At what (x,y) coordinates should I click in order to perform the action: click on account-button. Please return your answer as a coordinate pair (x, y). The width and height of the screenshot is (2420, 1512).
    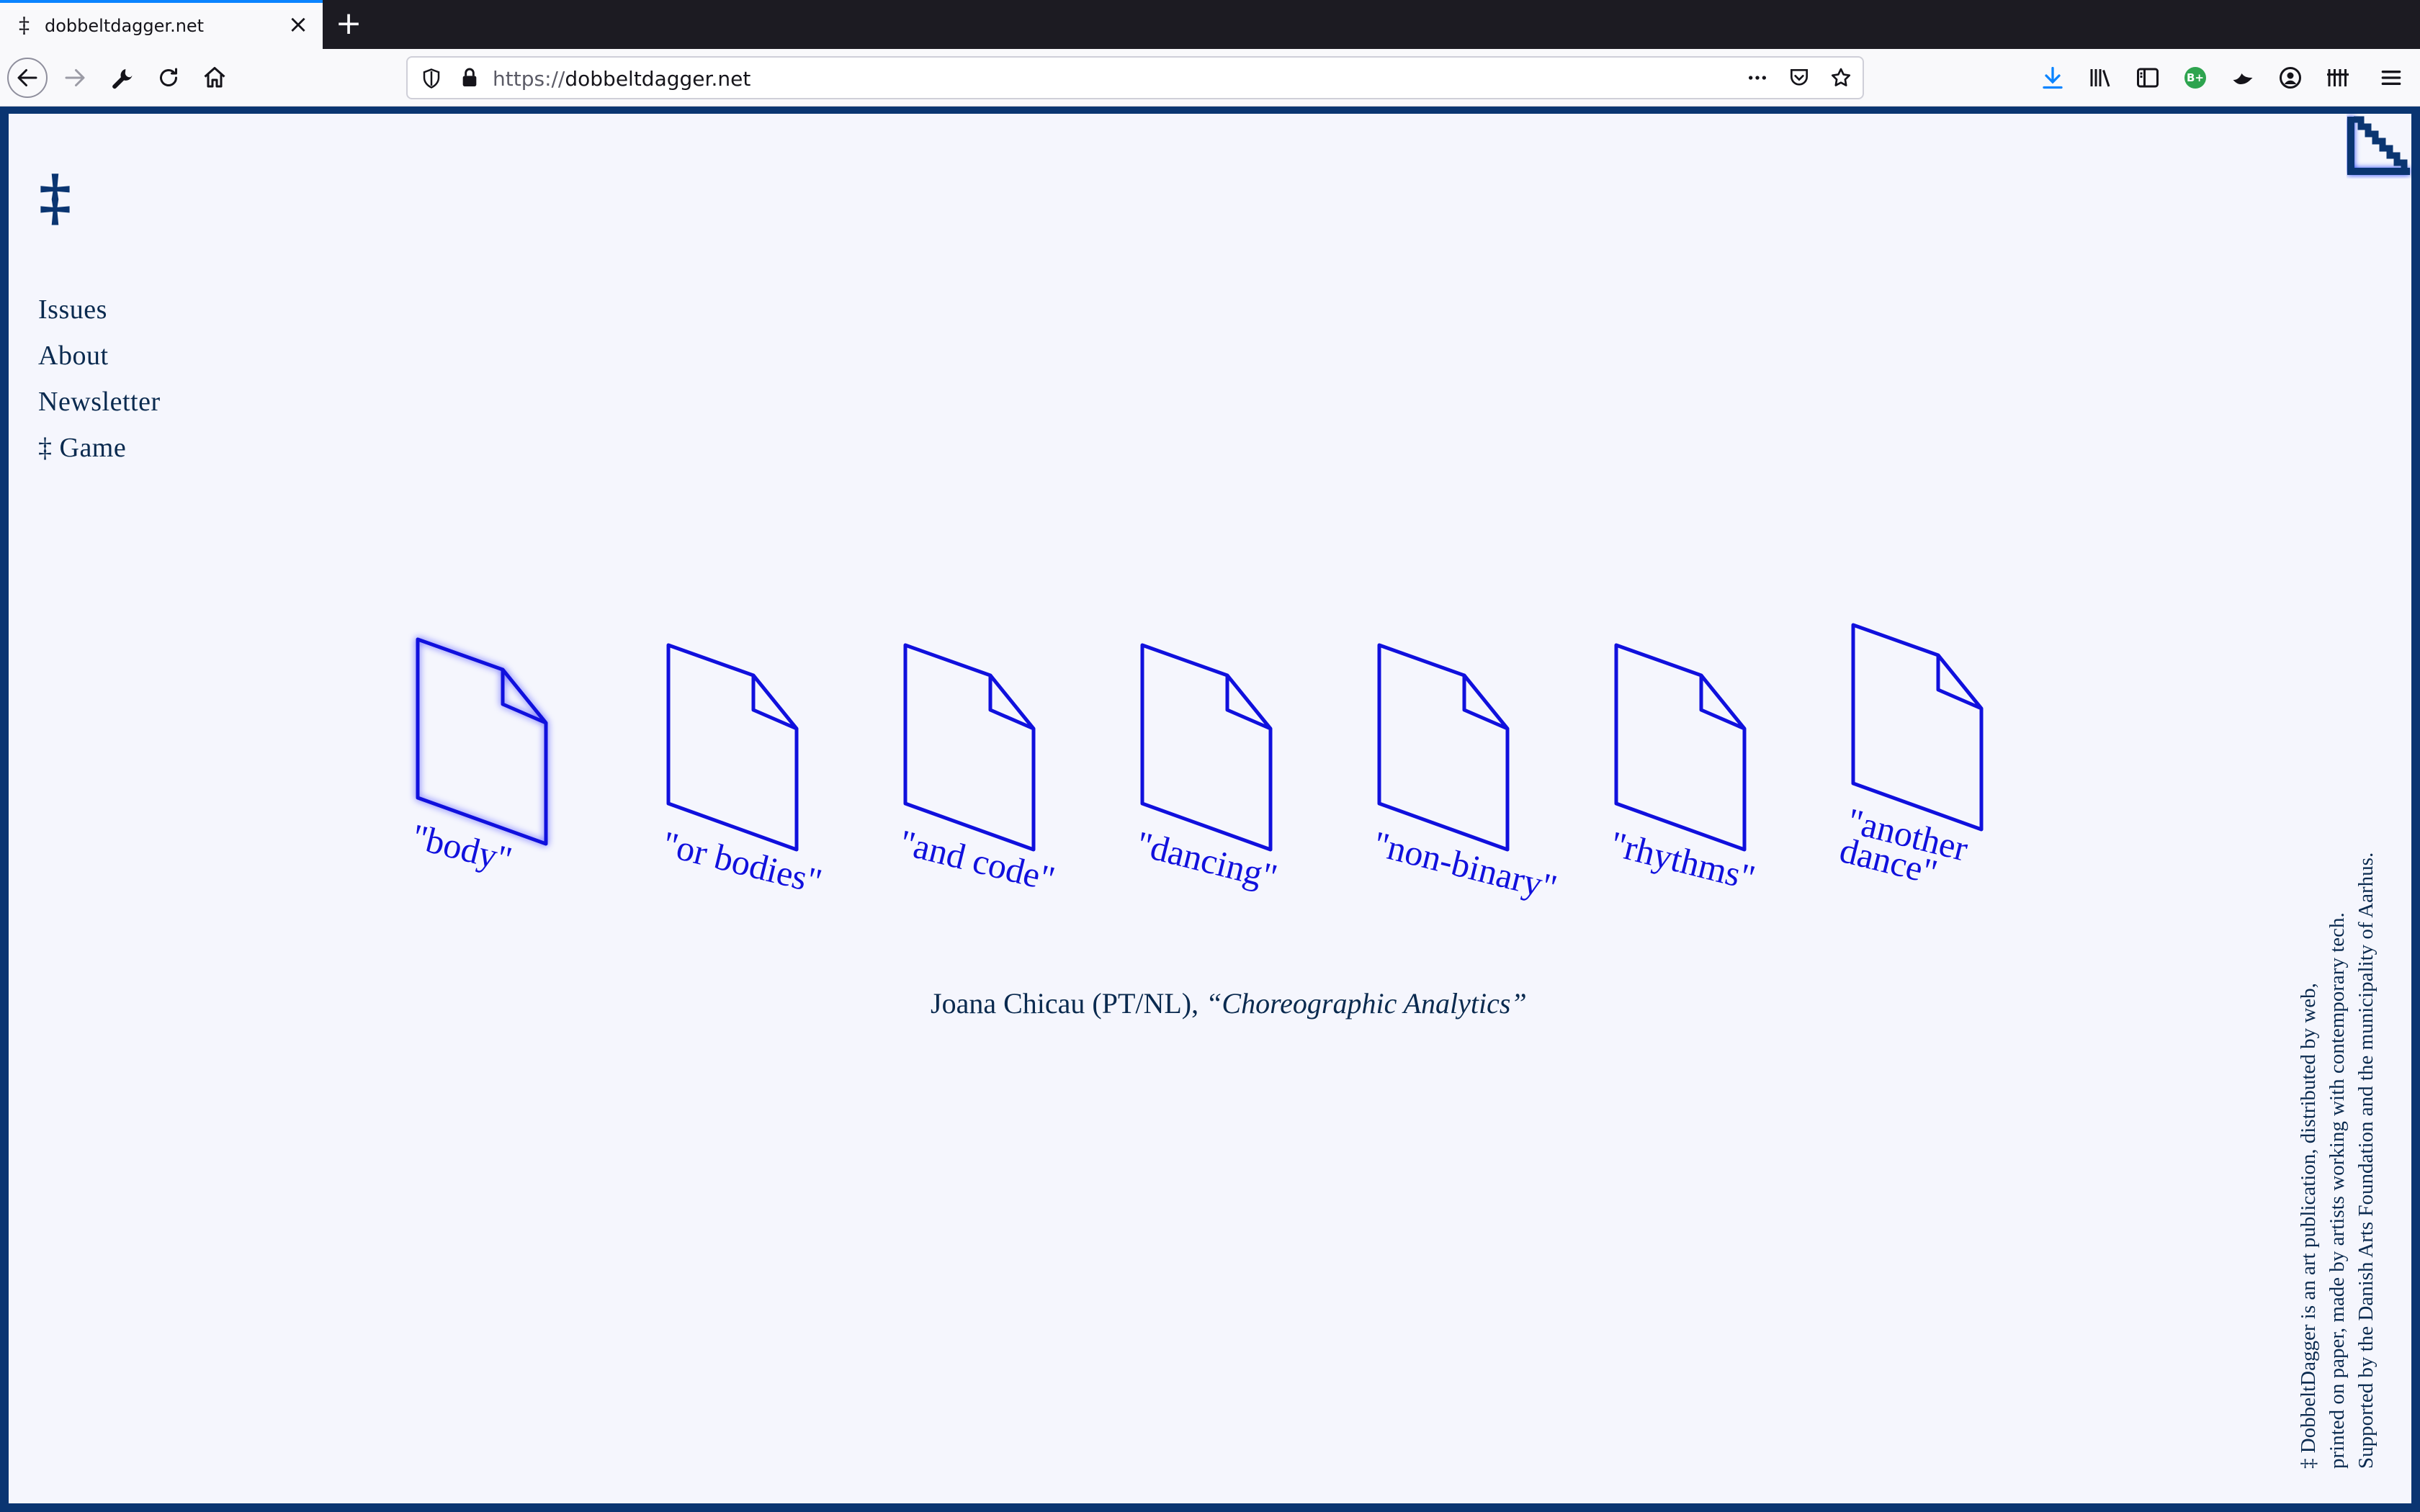
    Looking at the image, I should click on (2290, 77).